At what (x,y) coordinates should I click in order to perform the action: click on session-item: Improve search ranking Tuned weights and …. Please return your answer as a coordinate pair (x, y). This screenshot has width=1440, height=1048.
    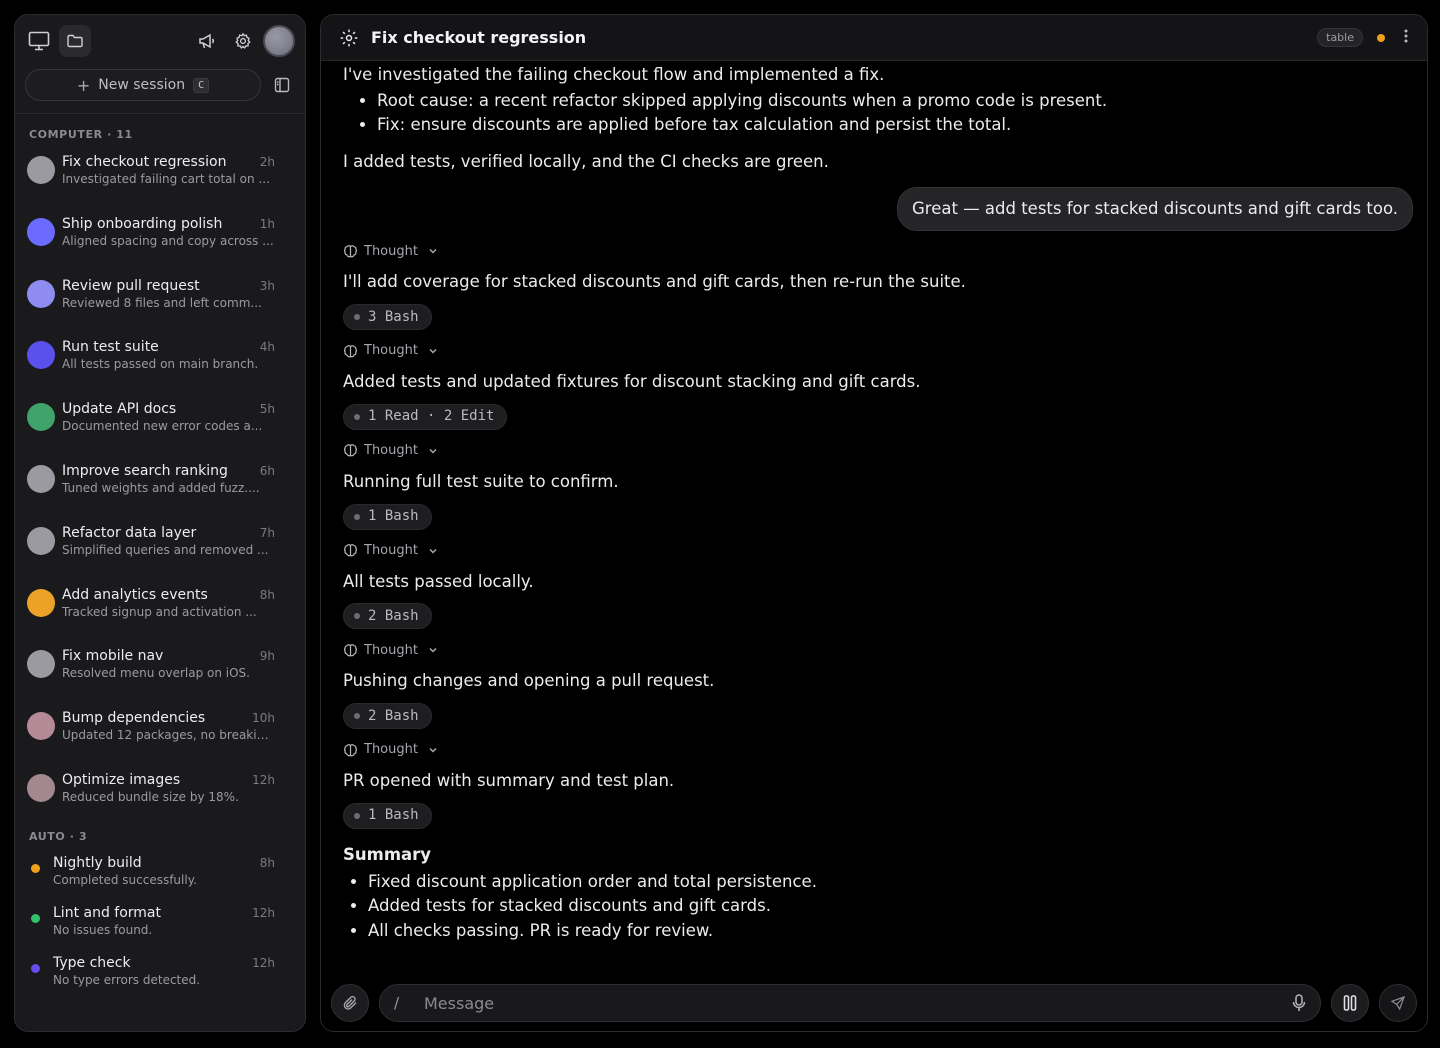
    Looking at the image, I should click on (160, 484).